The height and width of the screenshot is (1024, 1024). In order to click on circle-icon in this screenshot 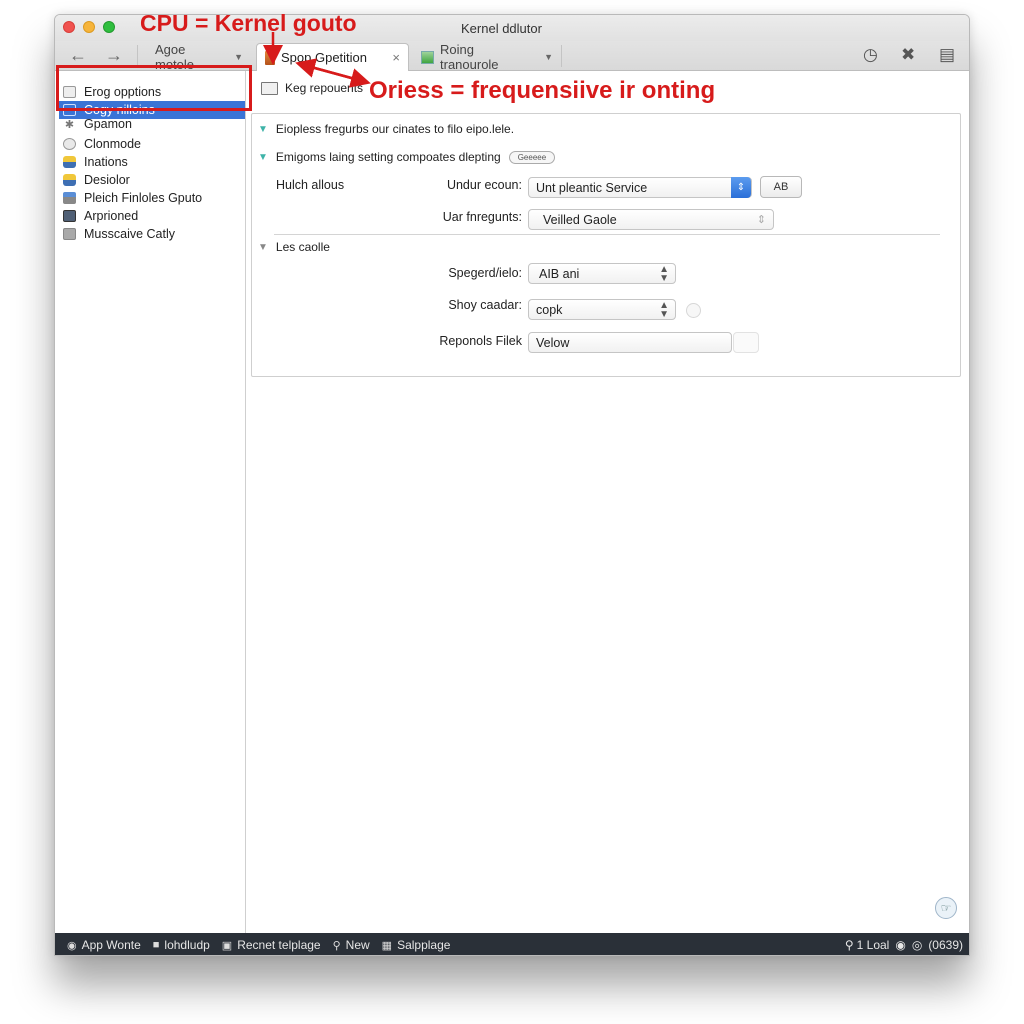, I will do `click(69, 144)`.